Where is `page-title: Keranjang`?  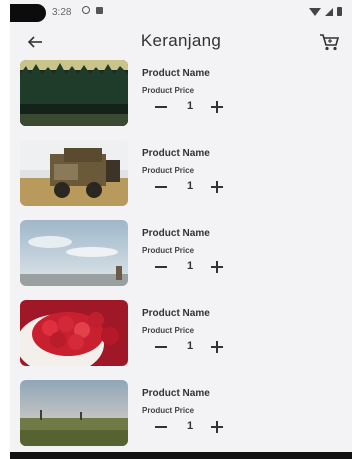
page-title: Keranjang is located at coordinates (181, 40).